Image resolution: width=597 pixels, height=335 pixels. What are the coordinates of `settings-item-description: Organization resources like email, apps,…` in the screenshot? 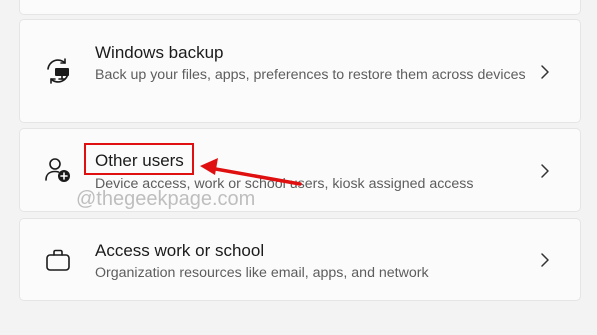 It's located at (262, 273).